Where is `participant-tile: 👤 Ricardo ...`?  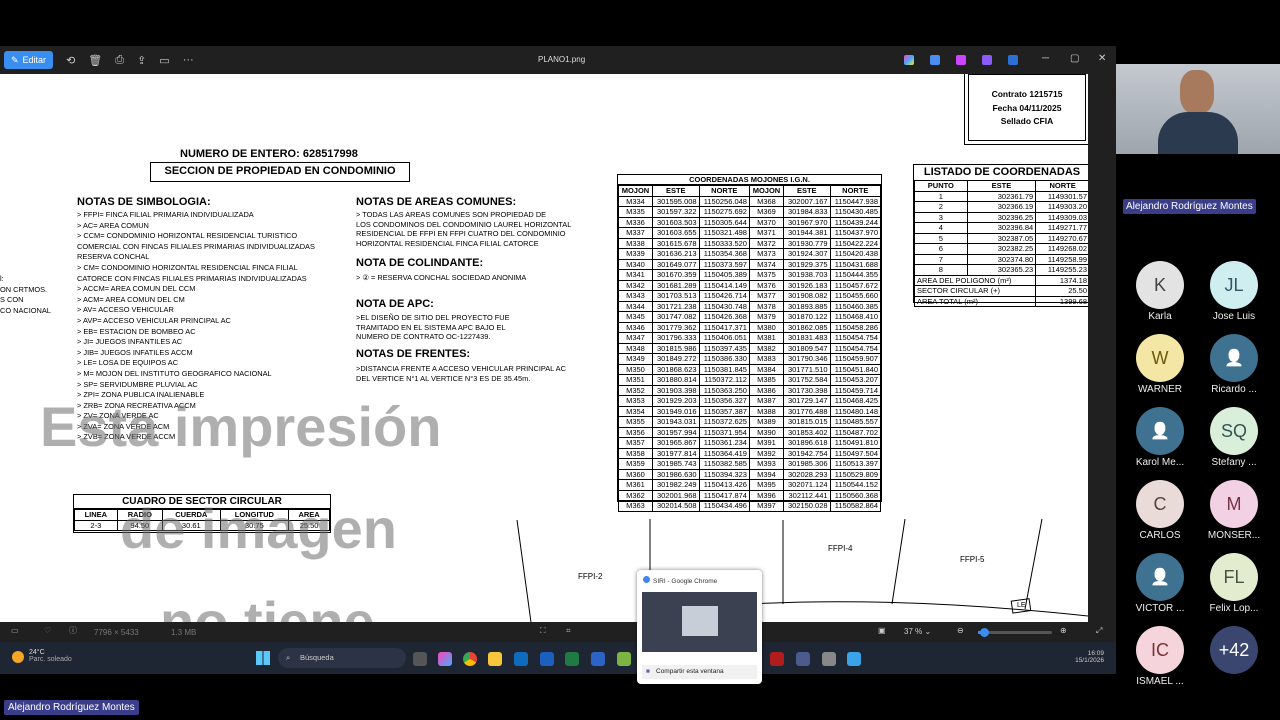 participant-tile: 👤 Ricardo ... is located at coordinates (1234, 364).